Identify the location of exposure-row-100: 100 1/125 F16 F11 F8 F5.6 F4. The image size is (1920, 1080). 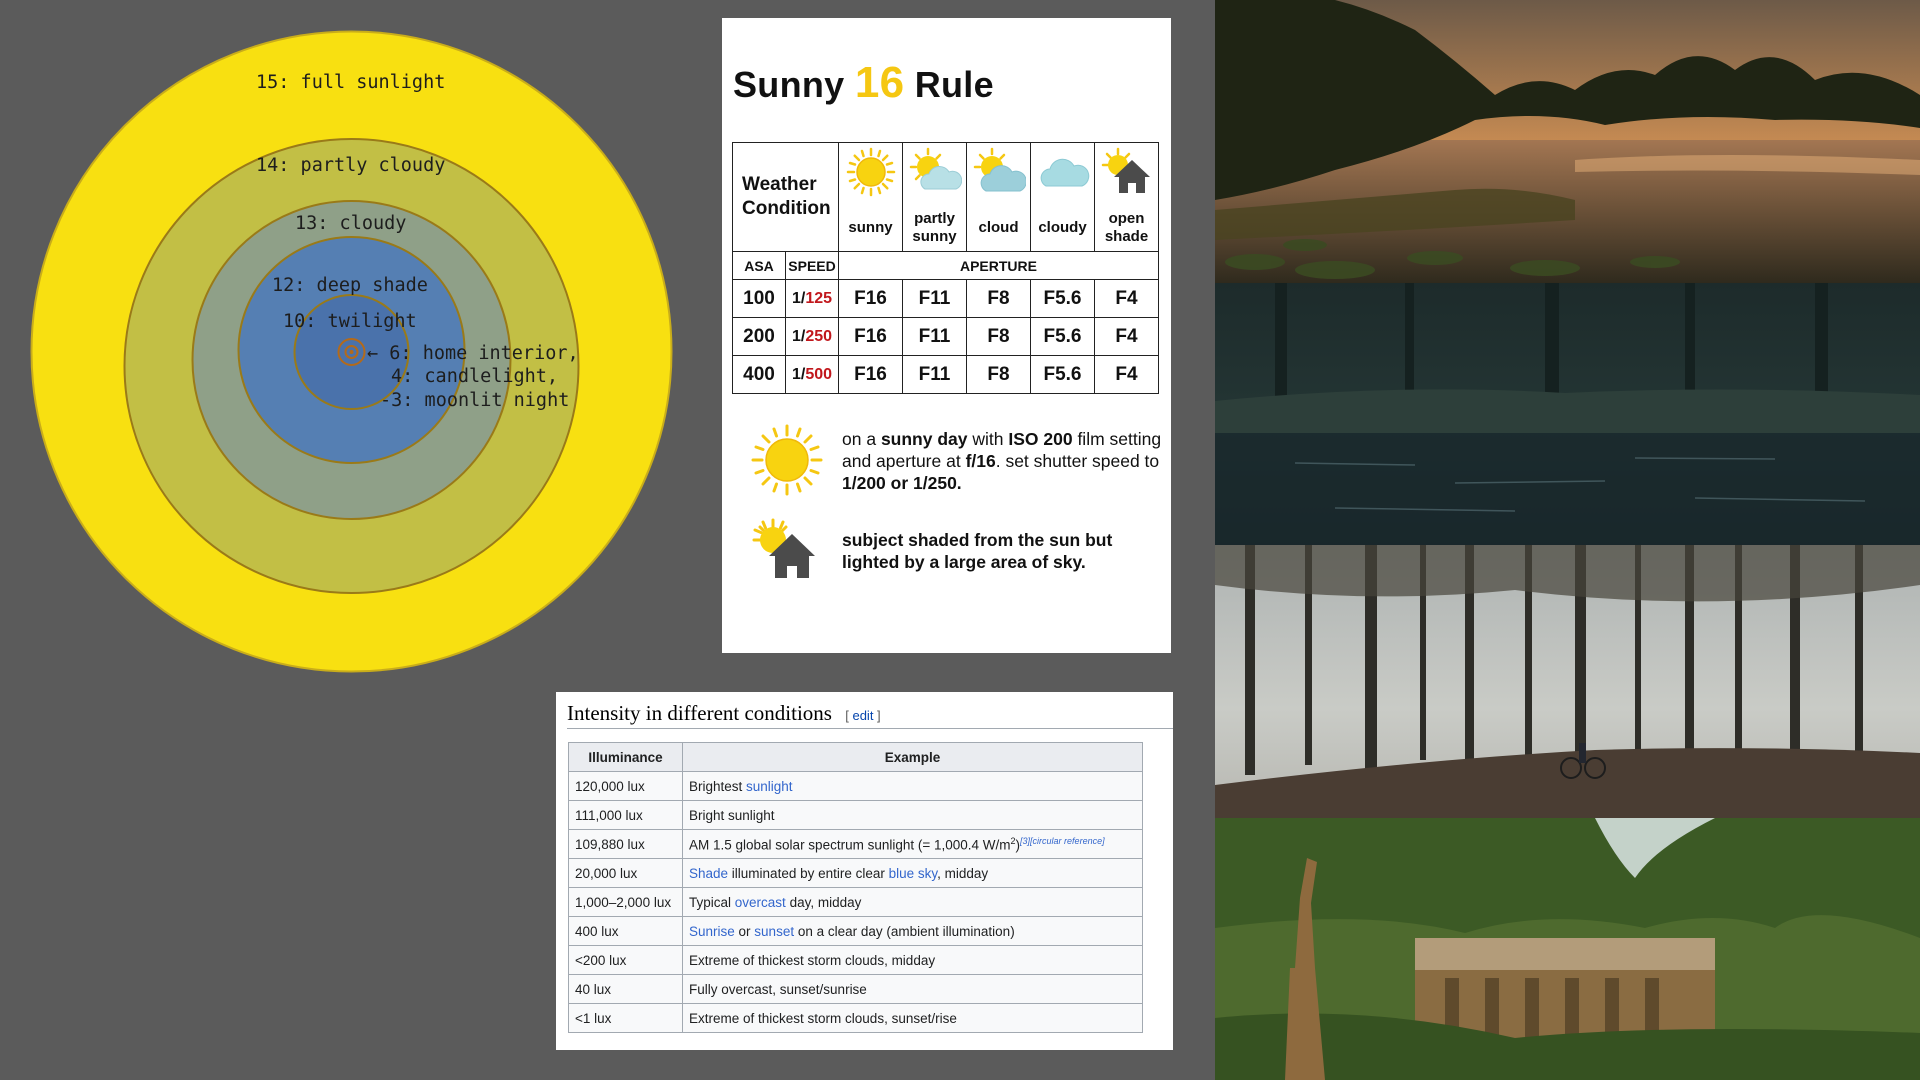
(945, 298).